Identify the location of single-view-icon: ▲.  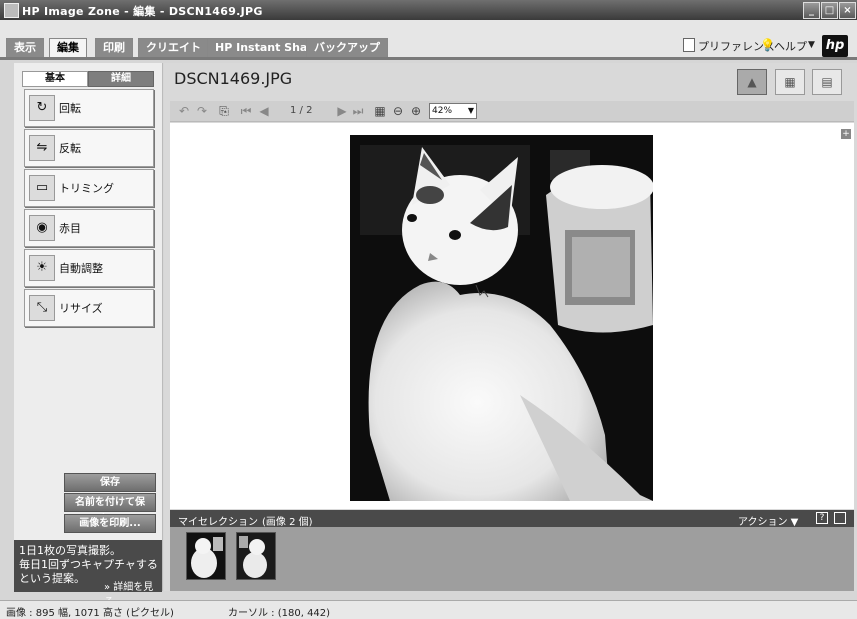
(752, 82).